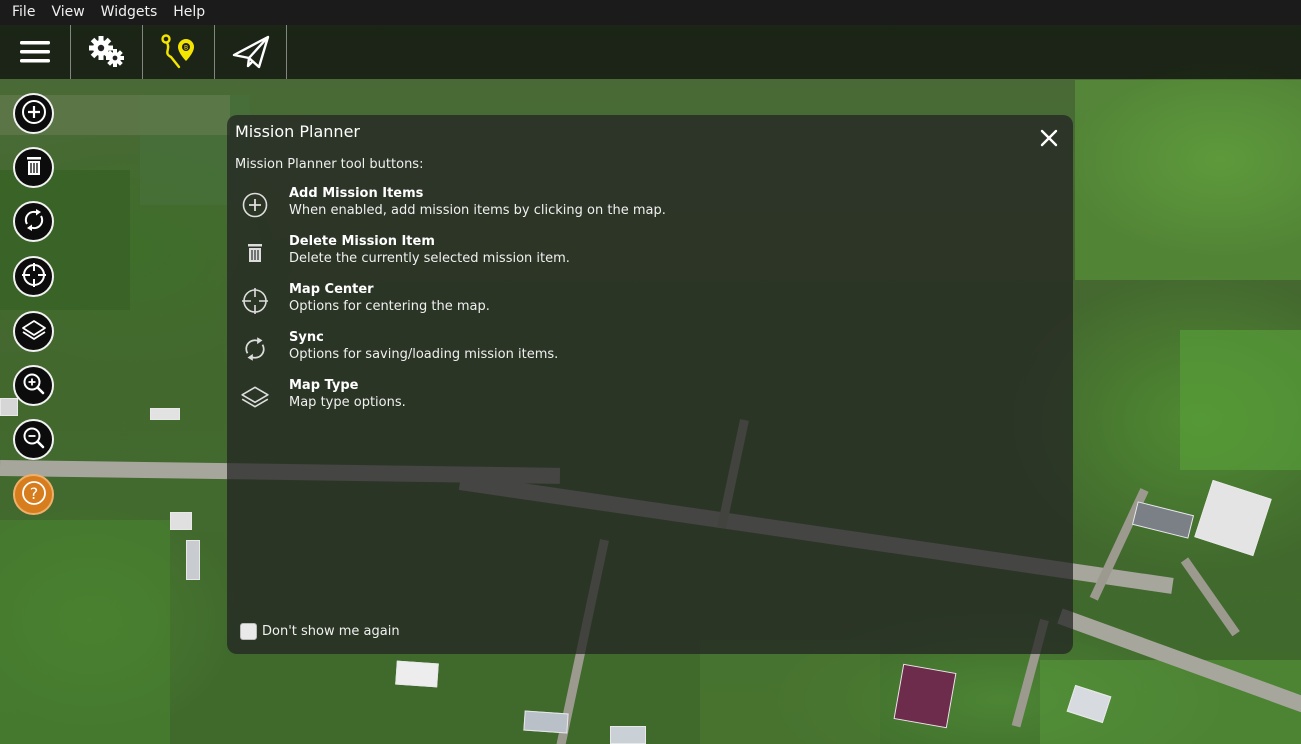  I want to click on dont-show-again-option: Don't show me again, so click(320, 631).